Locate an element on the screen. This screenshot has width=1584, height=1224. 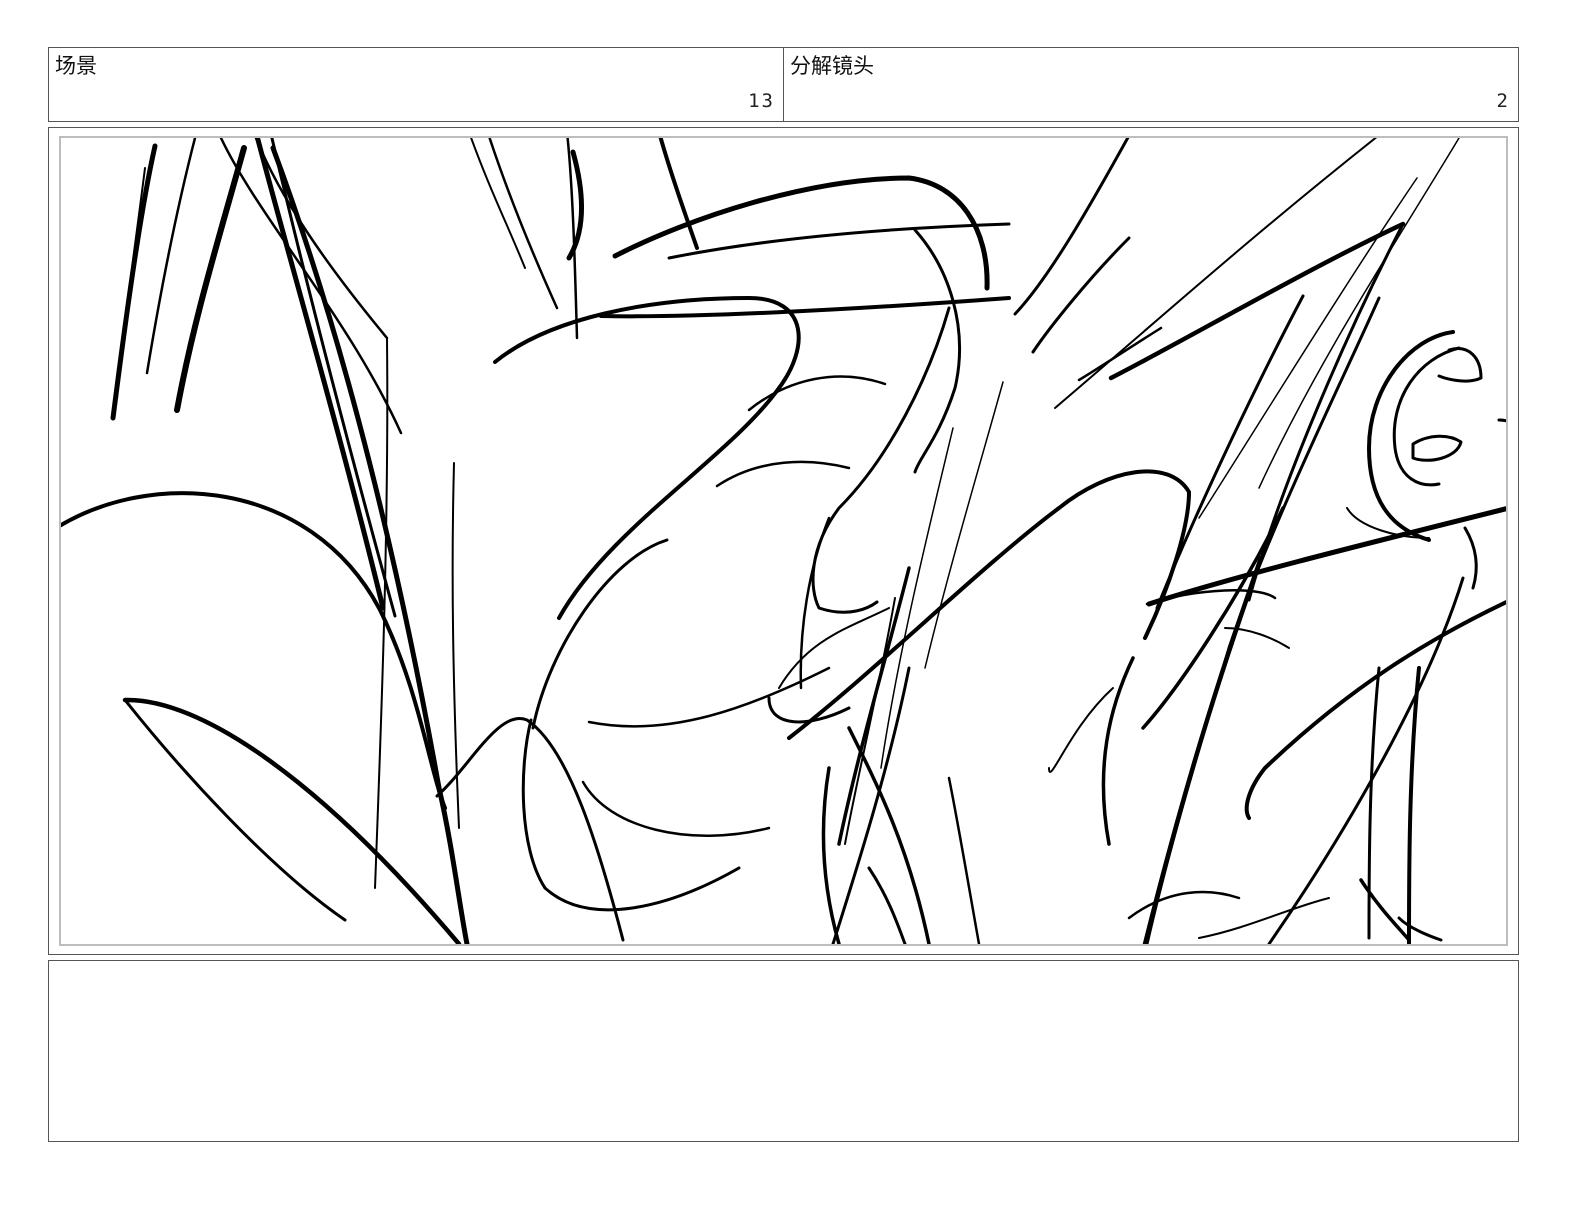
shot-cell: 分解镜头 2 is located at coordinates (1151, 84).